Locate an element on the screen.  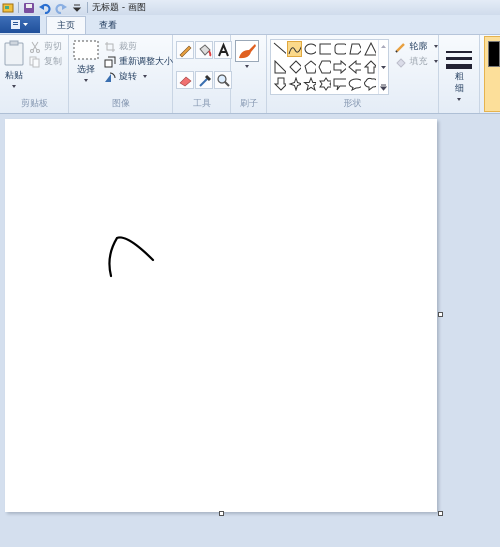
ovalcallout-shape-icon is located at coordinates (354, 84).